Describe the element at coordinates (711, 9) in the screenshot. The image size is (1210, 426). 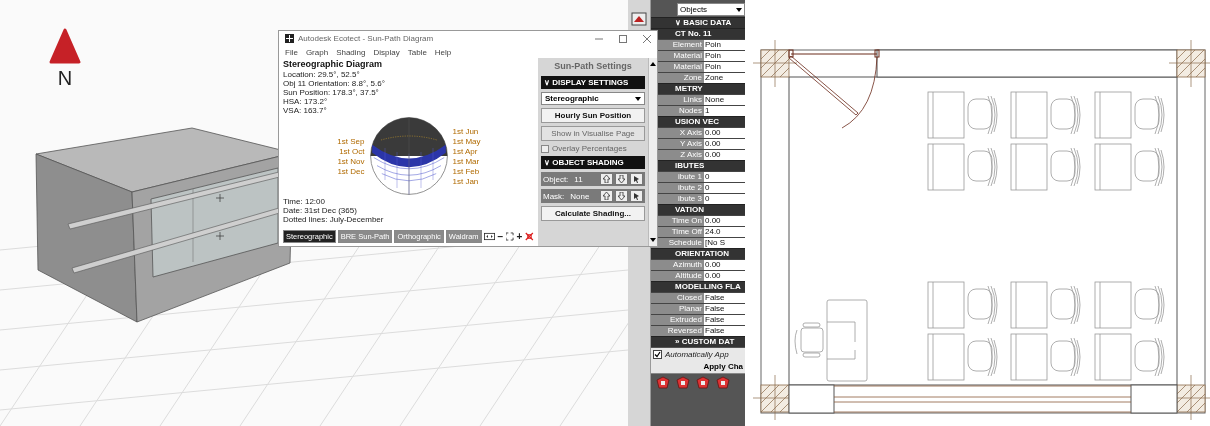
I see `object-selector: Objects` at that location.